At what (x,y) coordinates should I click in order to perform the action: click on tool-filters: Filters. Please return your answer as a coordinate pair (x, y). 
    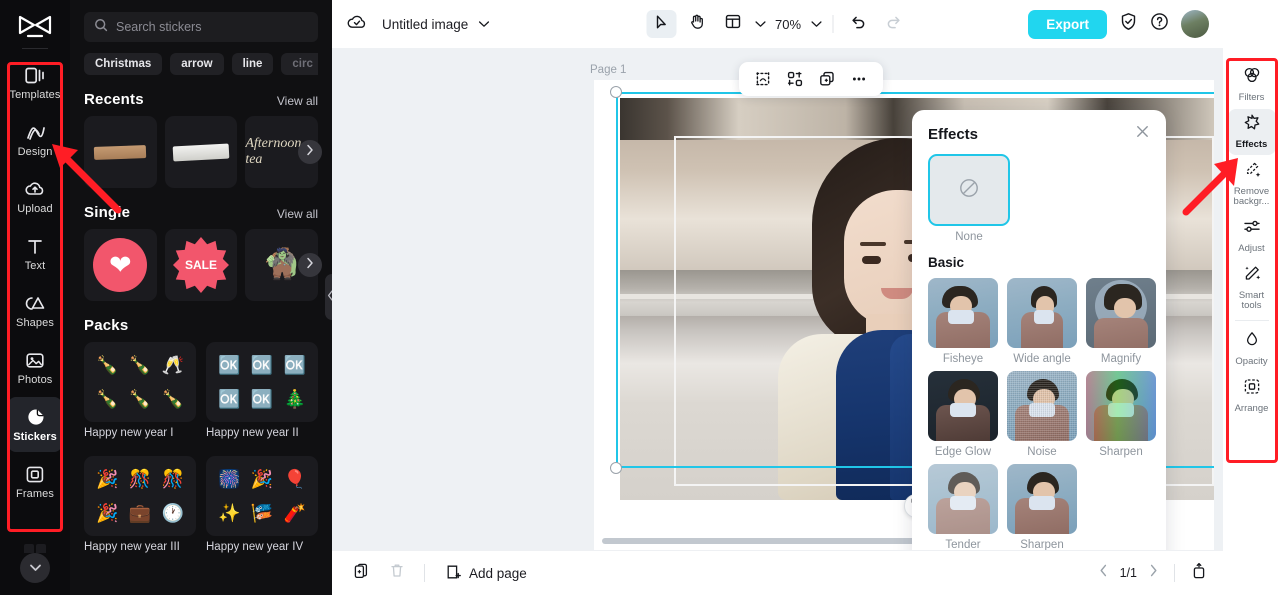
    Looking at the image, I should click on (1252, 85).